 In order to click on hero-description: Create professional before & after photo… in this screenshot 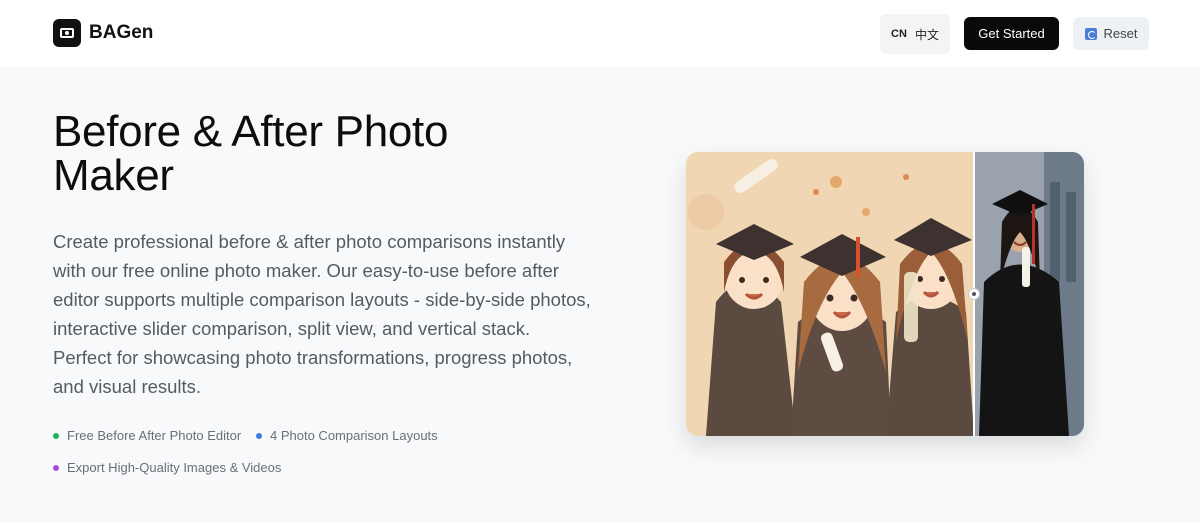, I will do `click(322, 314)`.